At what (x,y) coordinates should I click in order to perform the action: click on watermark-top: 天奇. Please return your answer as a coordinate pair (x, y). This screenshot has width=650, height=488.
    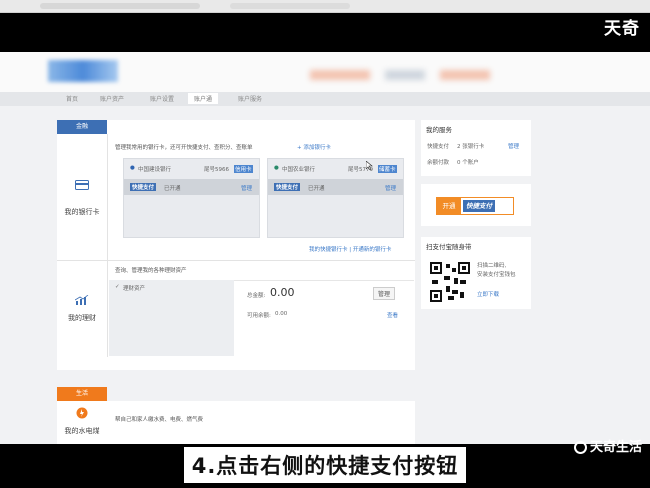
    Looking at the image, I should click on (622, 29).